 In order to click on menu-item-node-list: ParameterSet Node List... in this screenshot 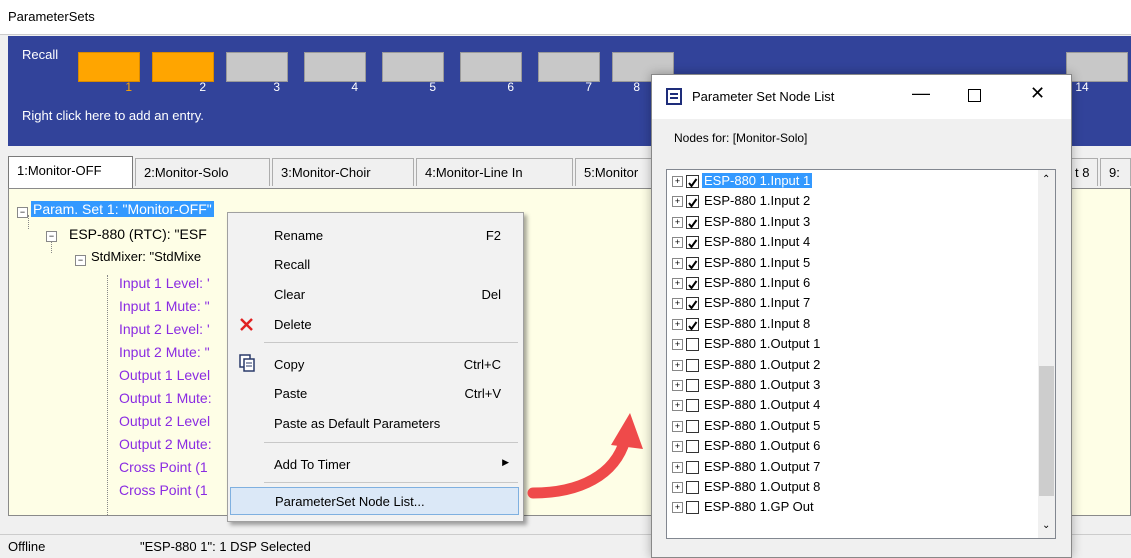, I will do `click(374, 501)`.